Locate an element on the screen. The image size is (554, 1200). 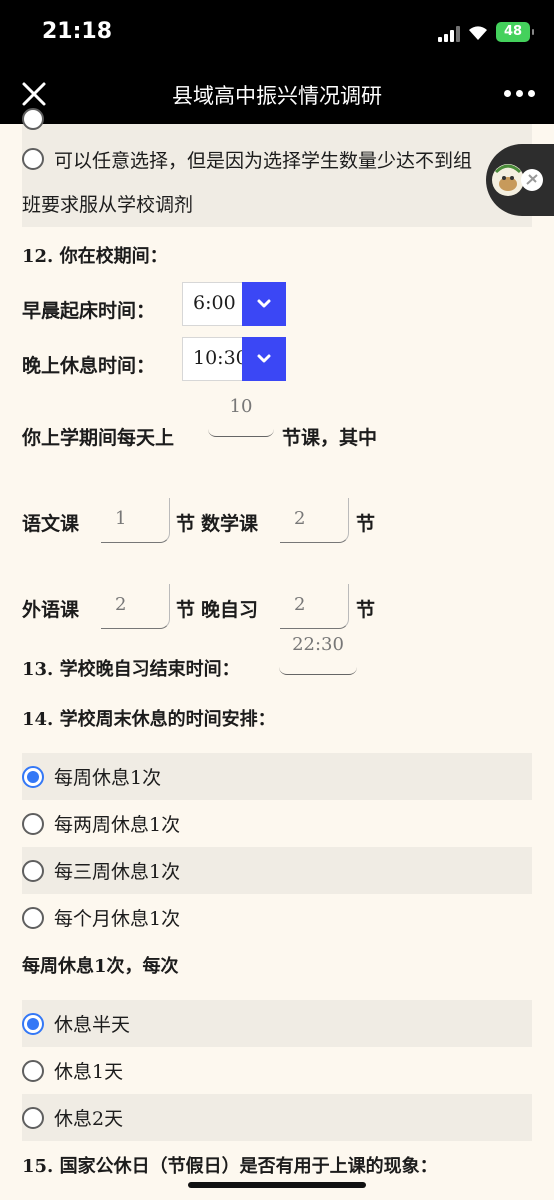
option-row: 每周休息1次 is located at coordinates (277, 776).